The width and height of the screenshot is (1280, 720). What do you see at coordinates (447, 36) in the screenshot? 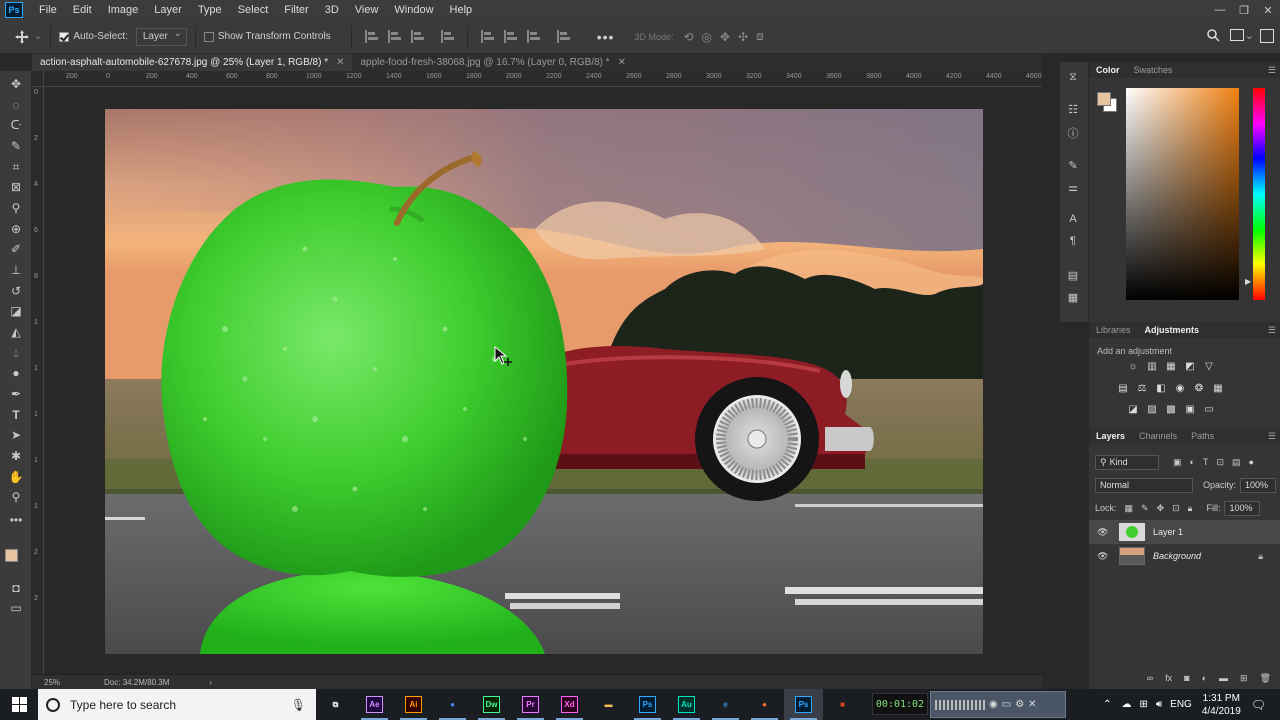
I see `distribute-icon` at bounding box center [447, 36].